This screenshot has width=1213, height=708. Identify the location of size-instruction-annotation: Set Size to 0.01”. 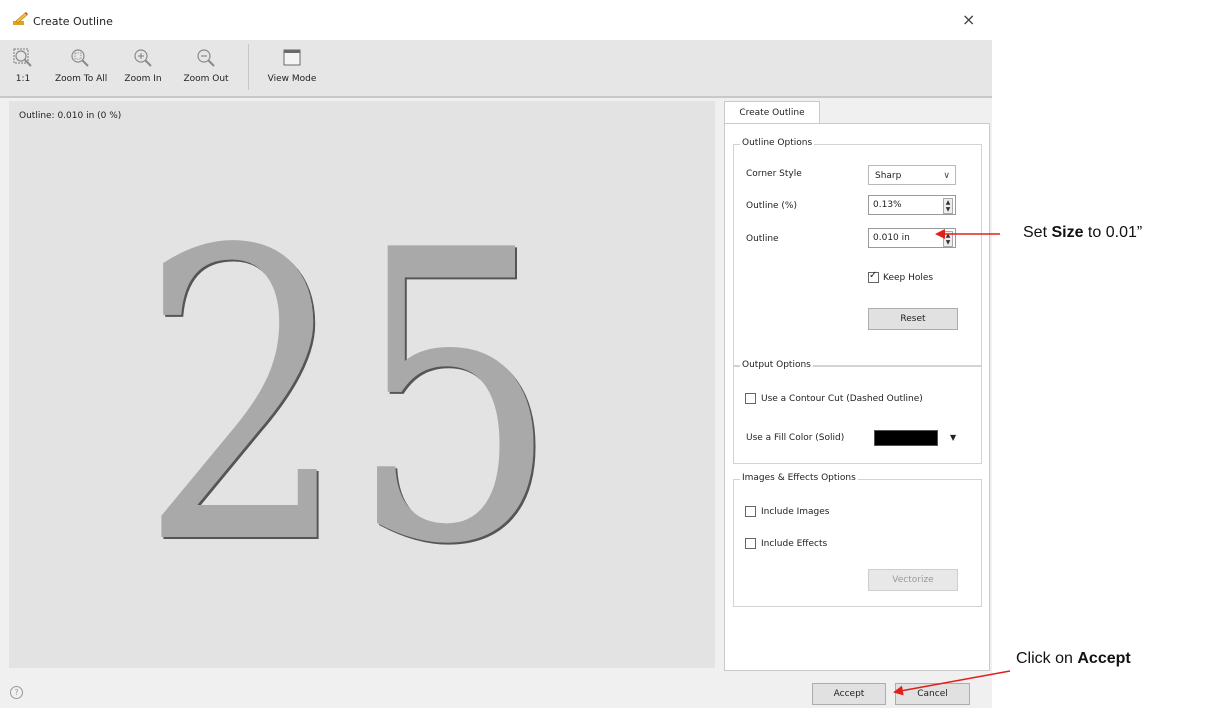
(1082, 233).